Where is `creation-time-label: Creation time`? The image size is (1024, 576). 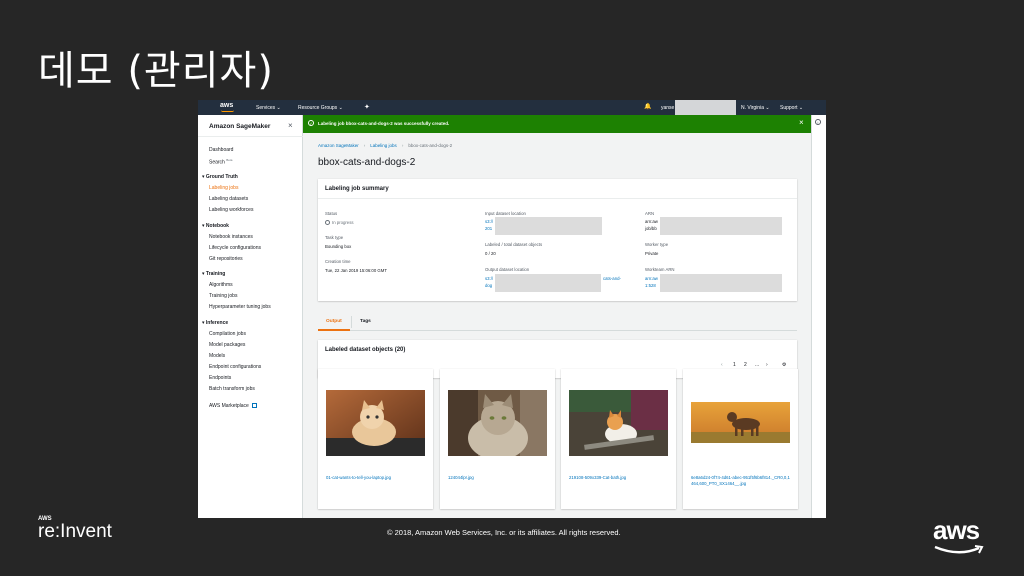 creation-time-label: Creation time is located at coordinates (338, 261).